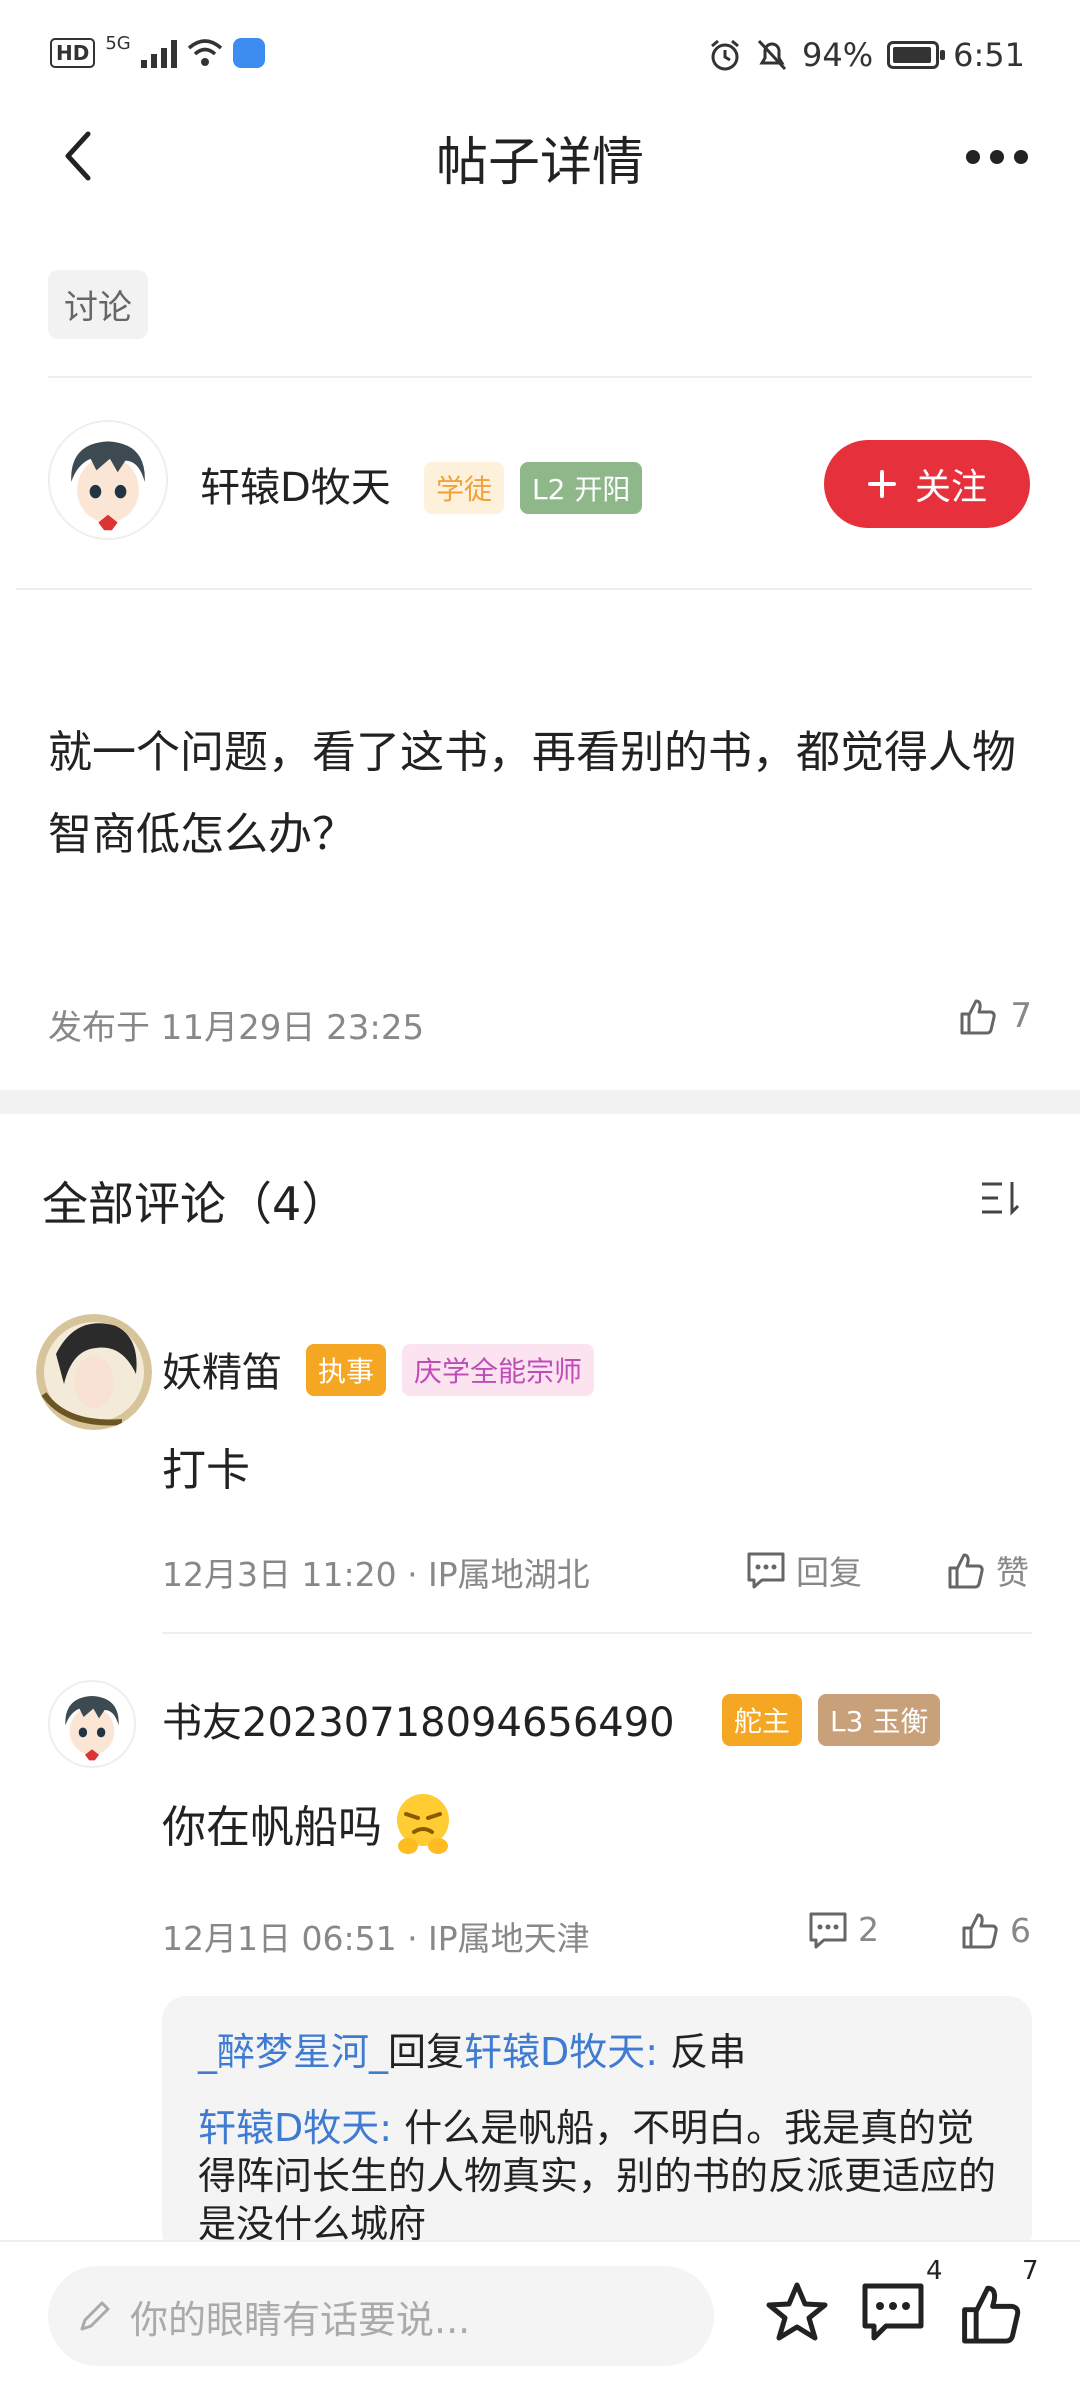  What do you see at coordinates (879, 1720) in the screenshot?
I see `commenter-level-badge: L3 玉衡` at bounding box center [879, 1720].